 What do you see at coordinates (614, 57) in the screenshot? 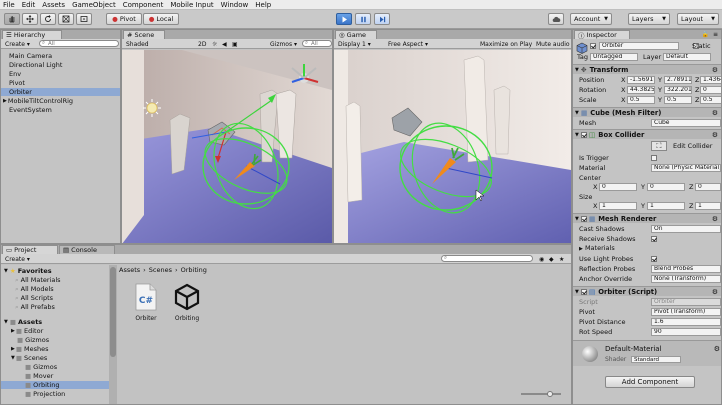
I see `tag-dropdown: Untagged` at bounding box center [614, 57].